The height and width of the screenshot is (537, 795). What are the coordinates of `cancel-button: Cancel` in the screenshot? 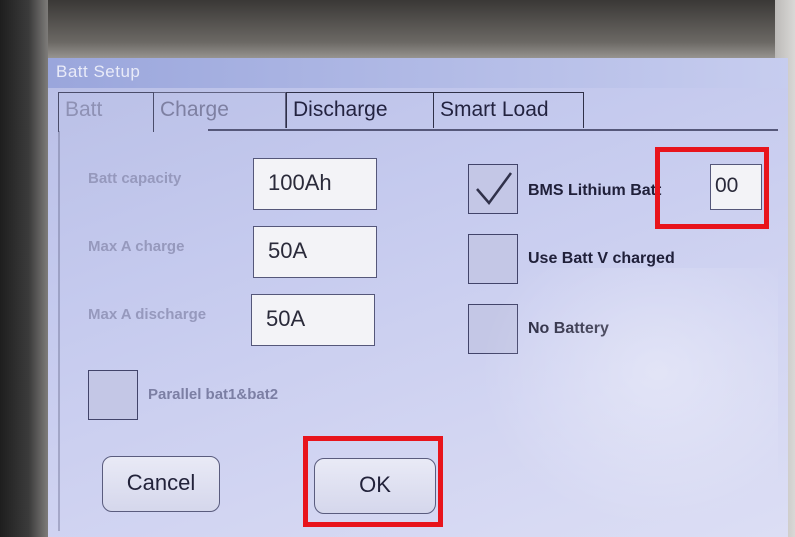 It's located at (161, 484).